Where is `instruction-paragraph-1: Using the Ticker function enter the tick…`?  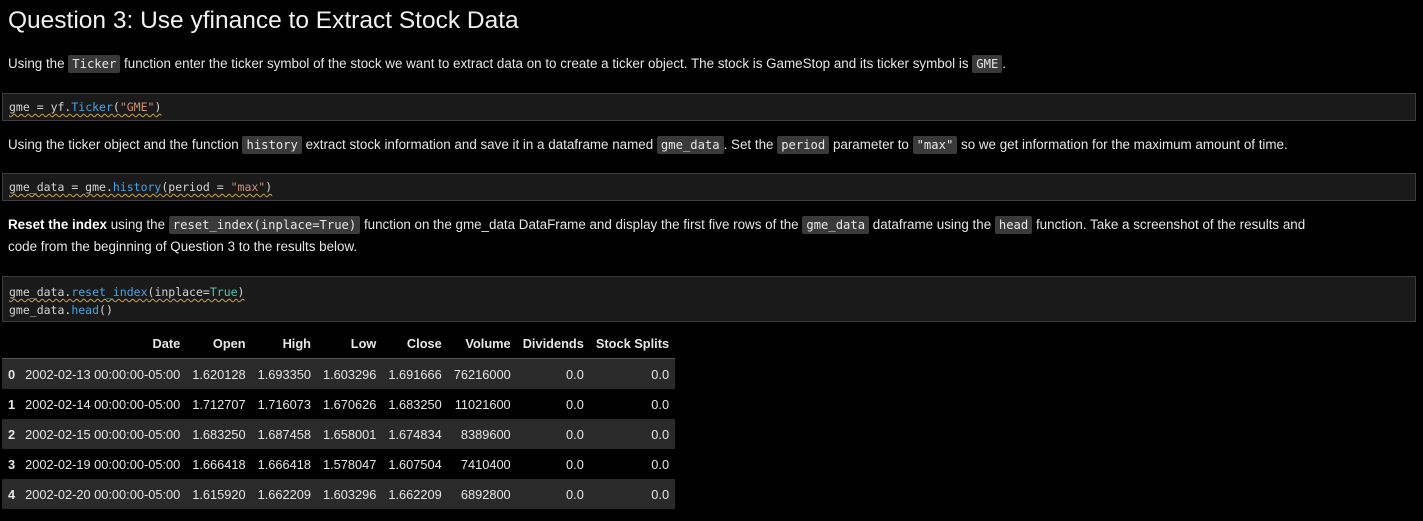 instruction-paragraph-1: Using the Ticker function enter the tick… is located at coordinates (507, 64).